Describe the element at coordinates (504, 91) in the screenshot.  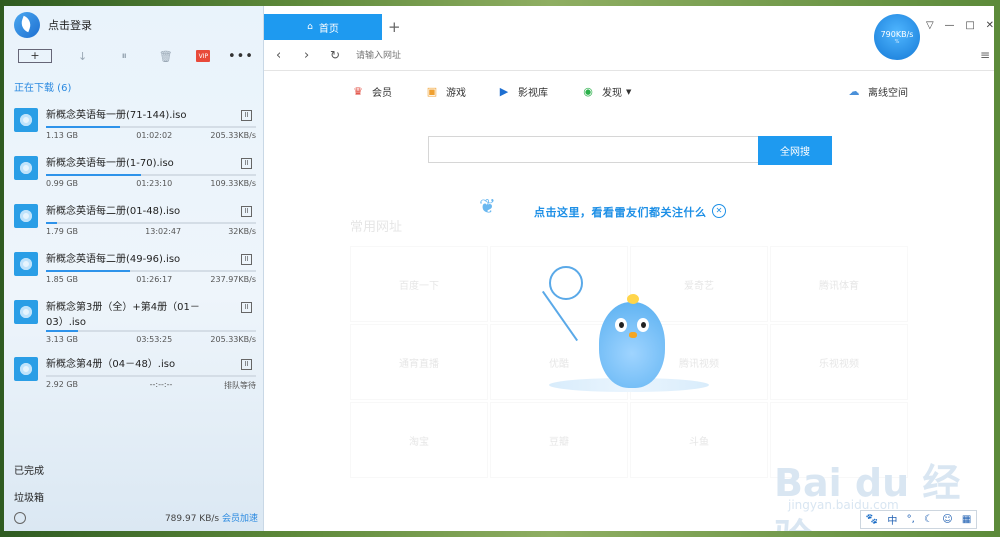
I see `video-icon: ▶` at that location.